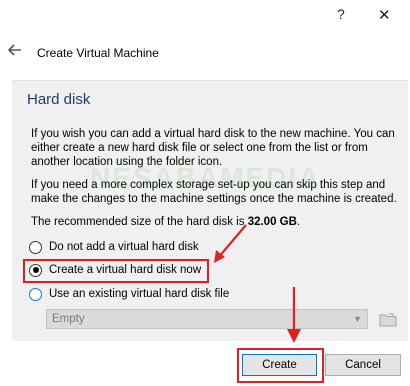 This screenshot has width=410, height=386. Describe the element at coordinates (363, 365) in the screenshot. I see `cancel-button: Cancel` at that location.